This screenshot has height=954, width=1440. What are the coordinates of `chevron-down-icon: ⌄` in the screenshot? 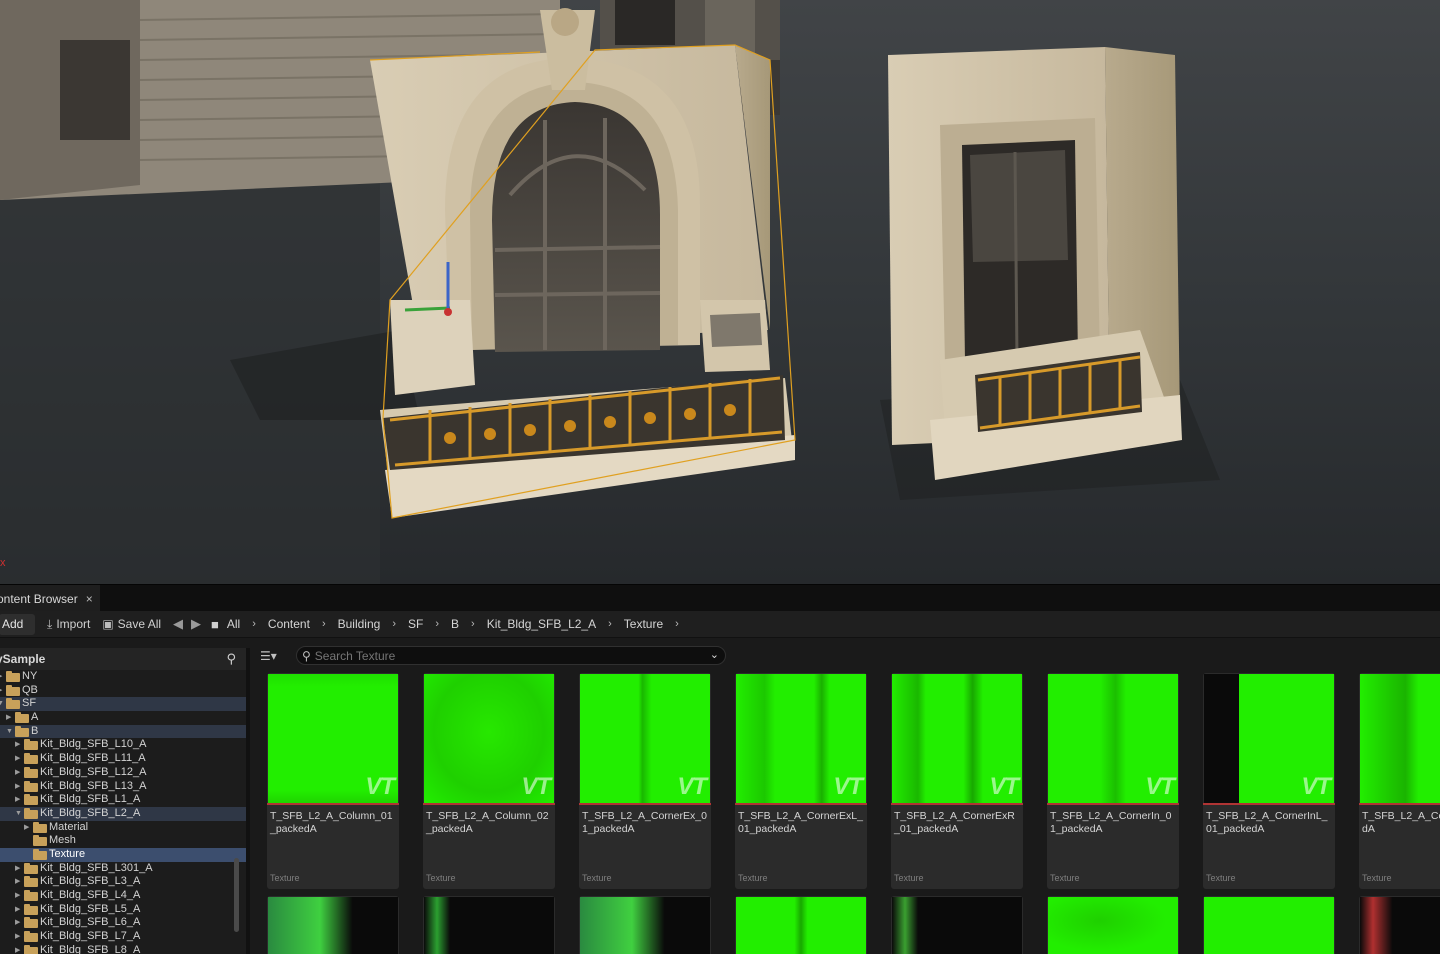 It's located at (714, 654).